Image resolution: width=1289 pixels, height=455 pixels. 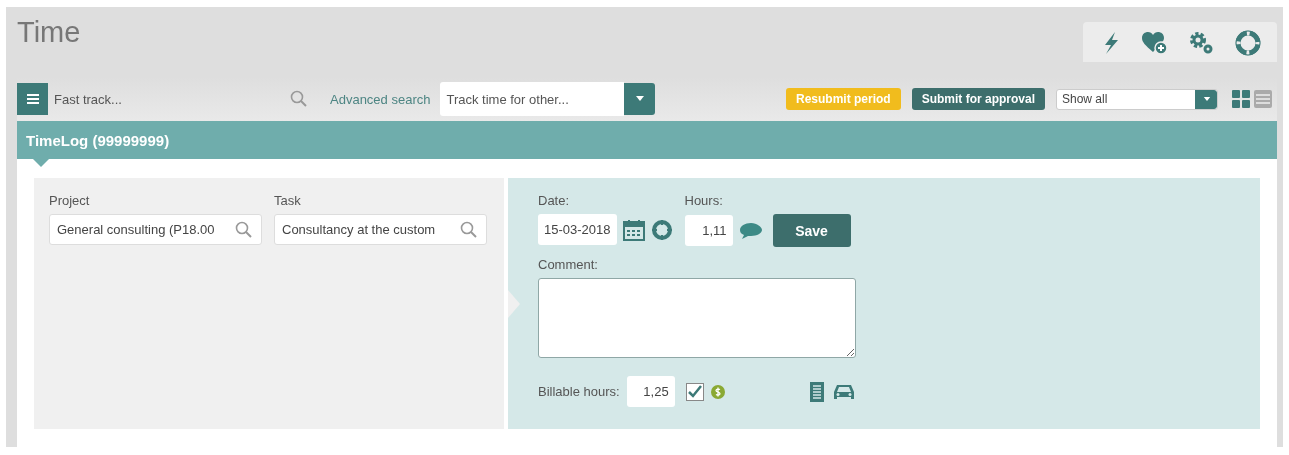 I want to click on calendar-icon, so click(x=633, y=229).